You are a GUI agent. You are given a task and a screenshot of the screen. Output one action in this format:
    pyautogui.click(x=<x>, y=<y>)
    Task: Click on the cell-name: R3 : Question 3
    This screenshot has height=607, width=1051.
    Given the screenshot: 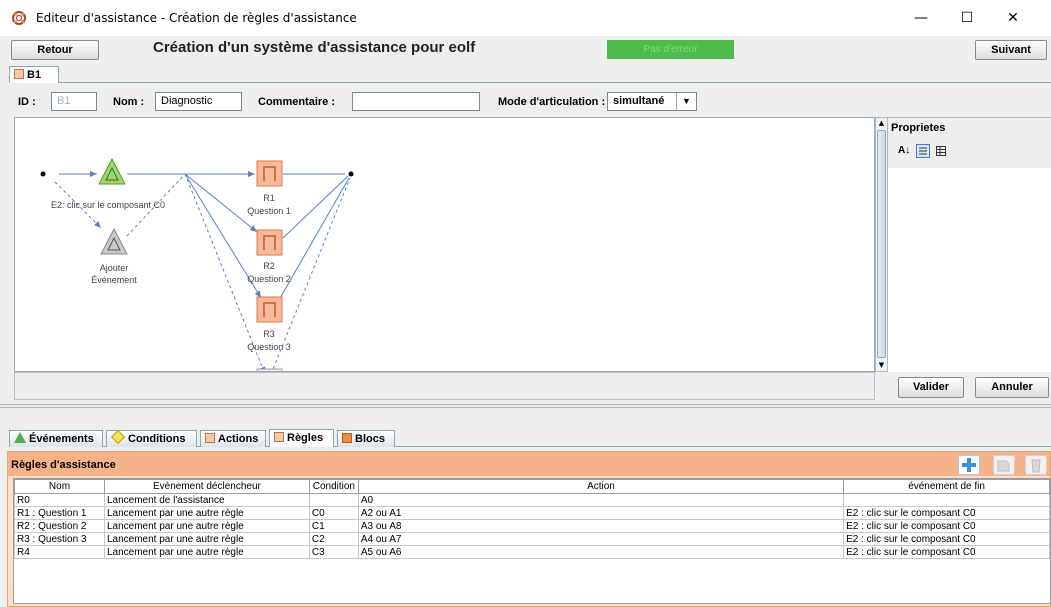 What is the action you would take?
    pyautogui.click(x=59, y=539)
    